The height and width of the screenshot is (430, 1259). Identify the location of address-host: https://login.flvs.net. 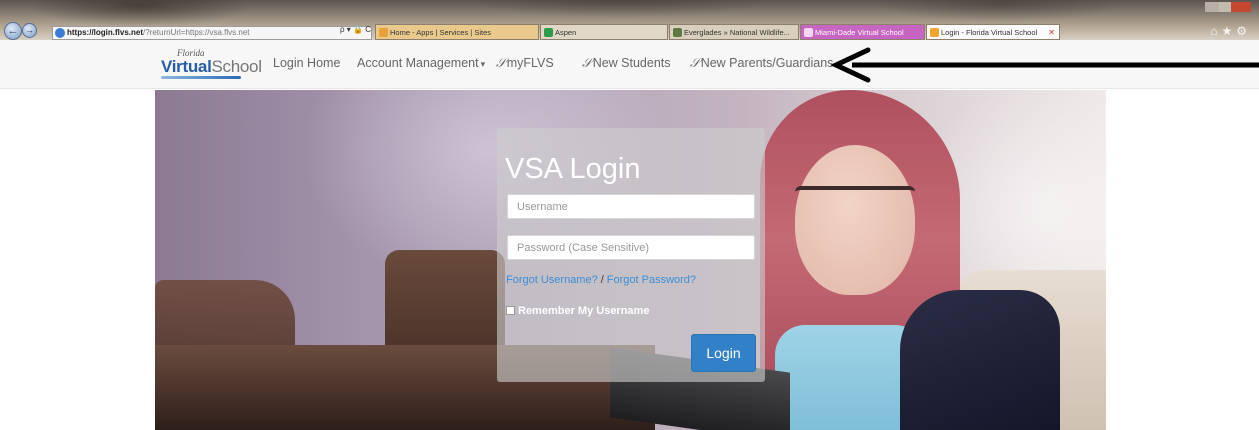
(105, 32).